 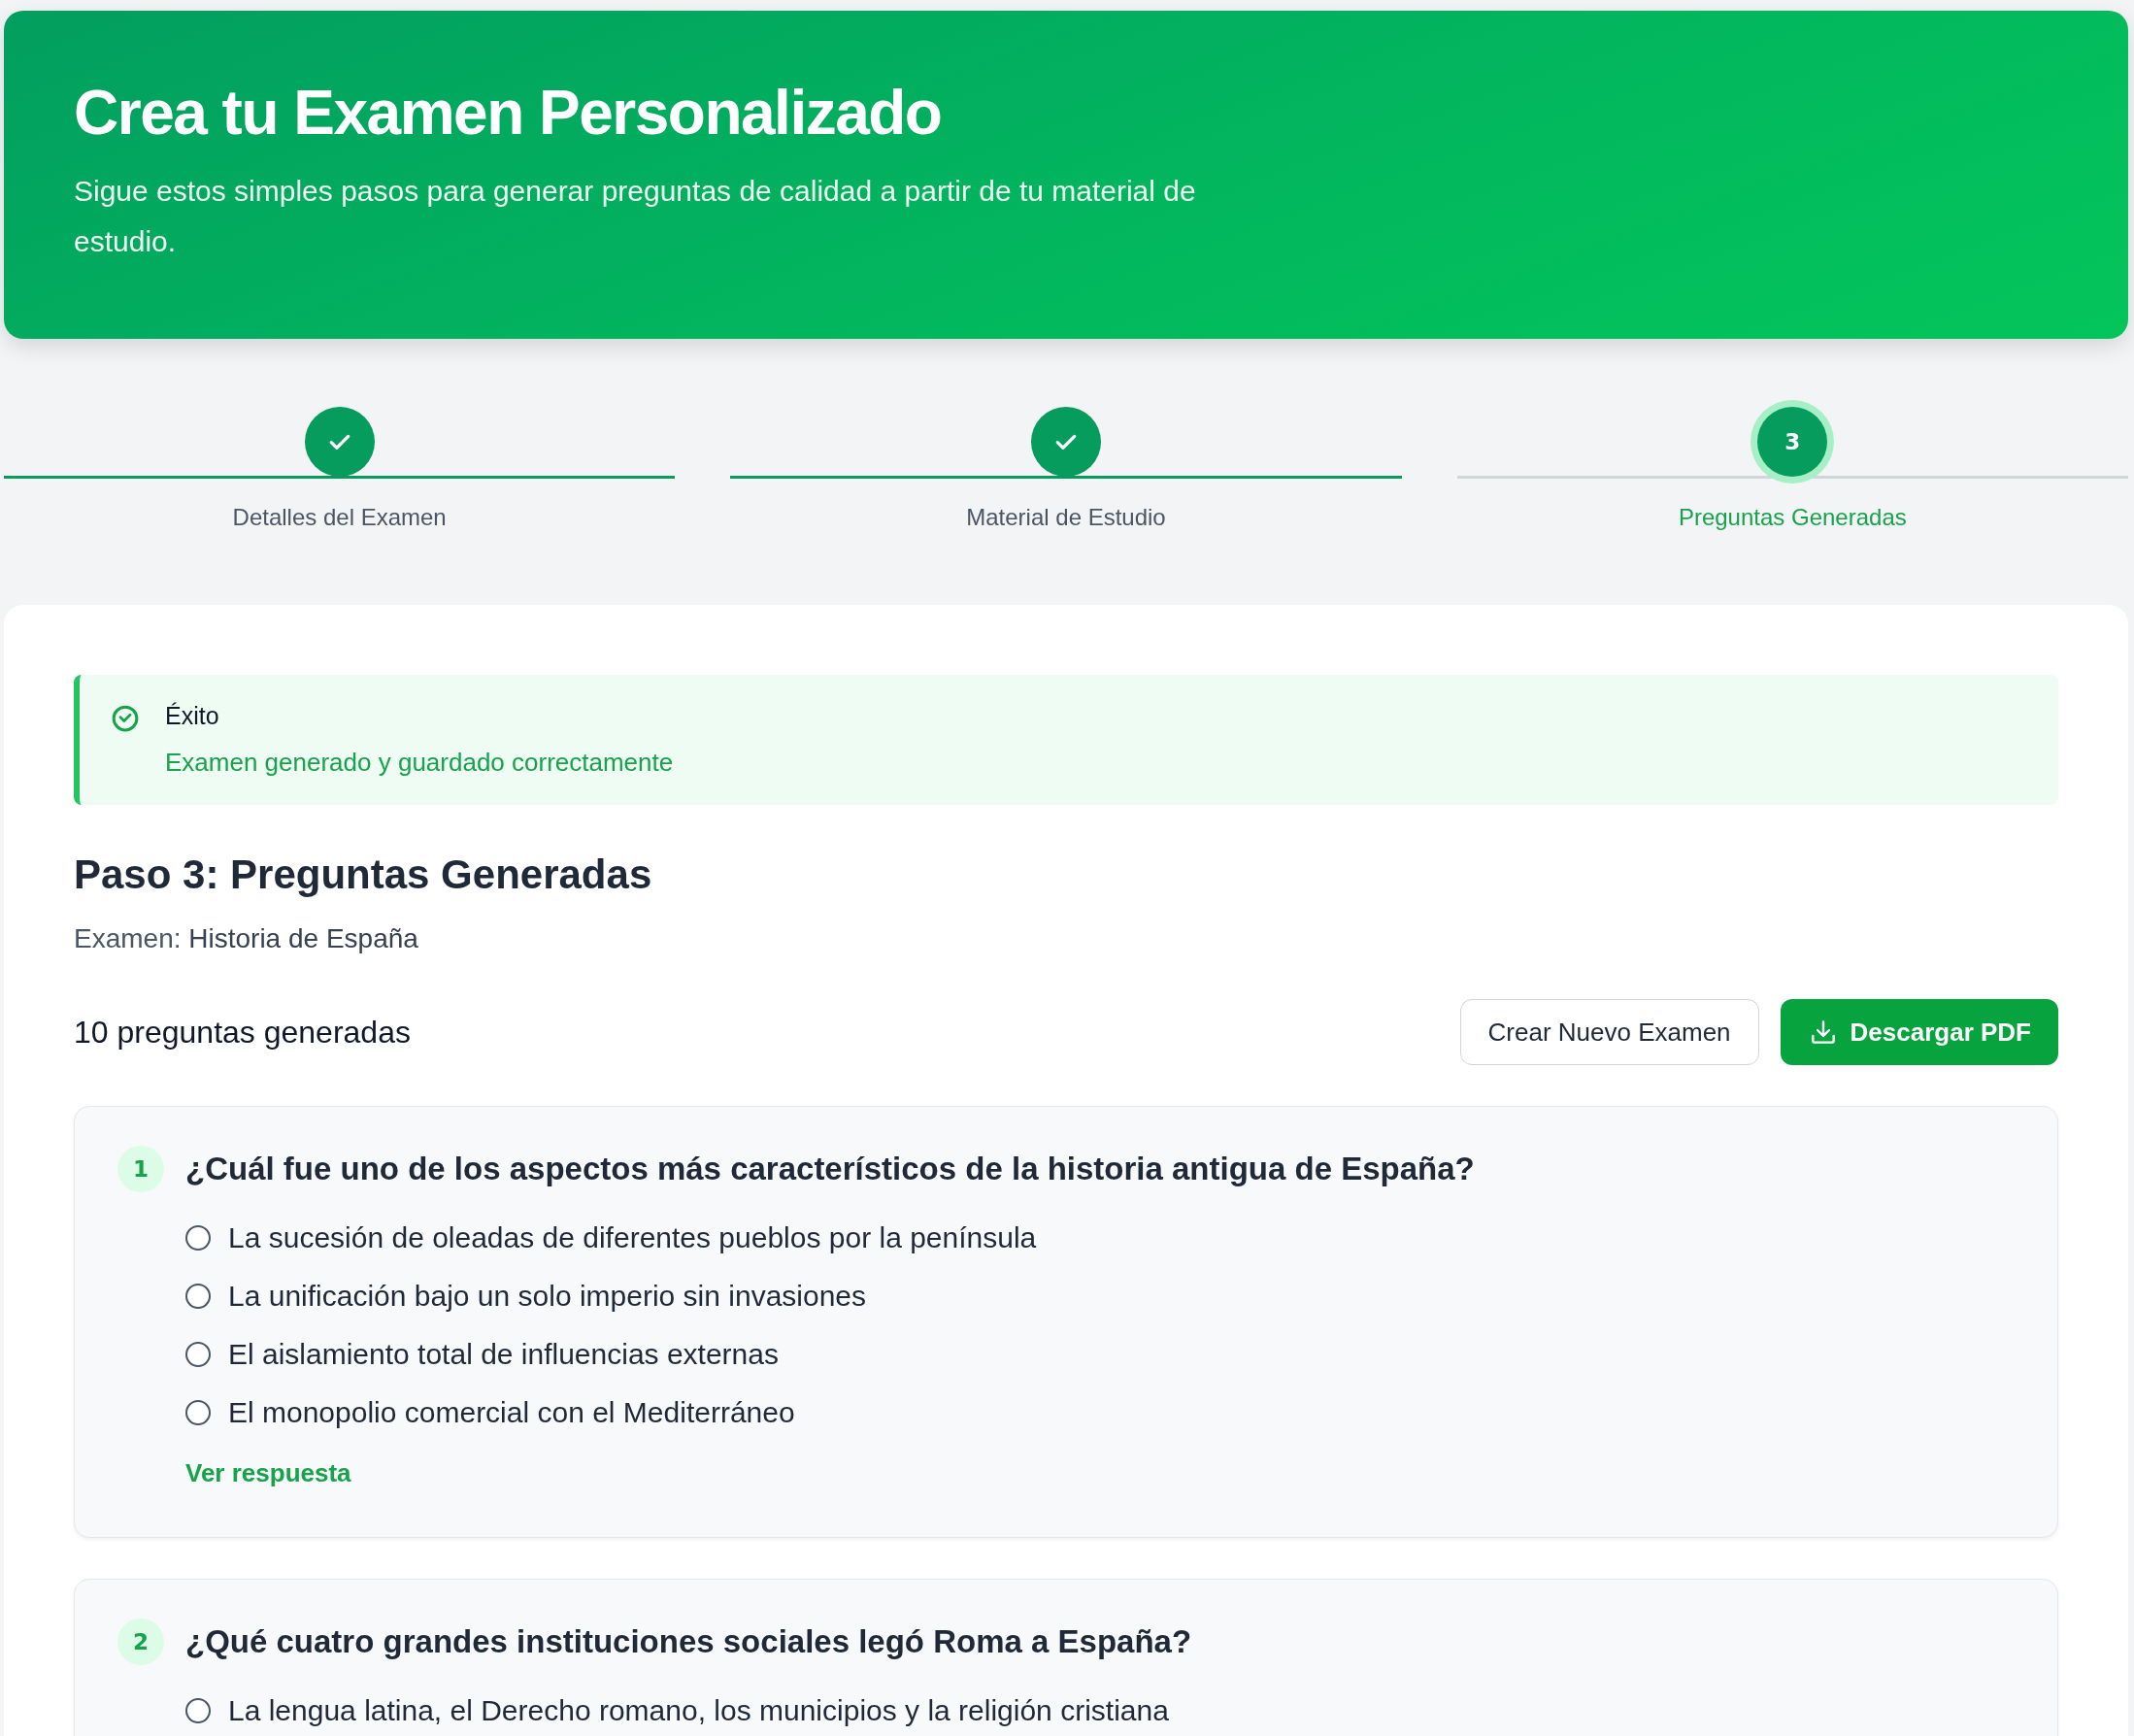 What do you see at coordinates (363, 874) in the screenshot?
I see `section-title: Paso 3: Preguntas Generadas` at bounding box center [363, 874].